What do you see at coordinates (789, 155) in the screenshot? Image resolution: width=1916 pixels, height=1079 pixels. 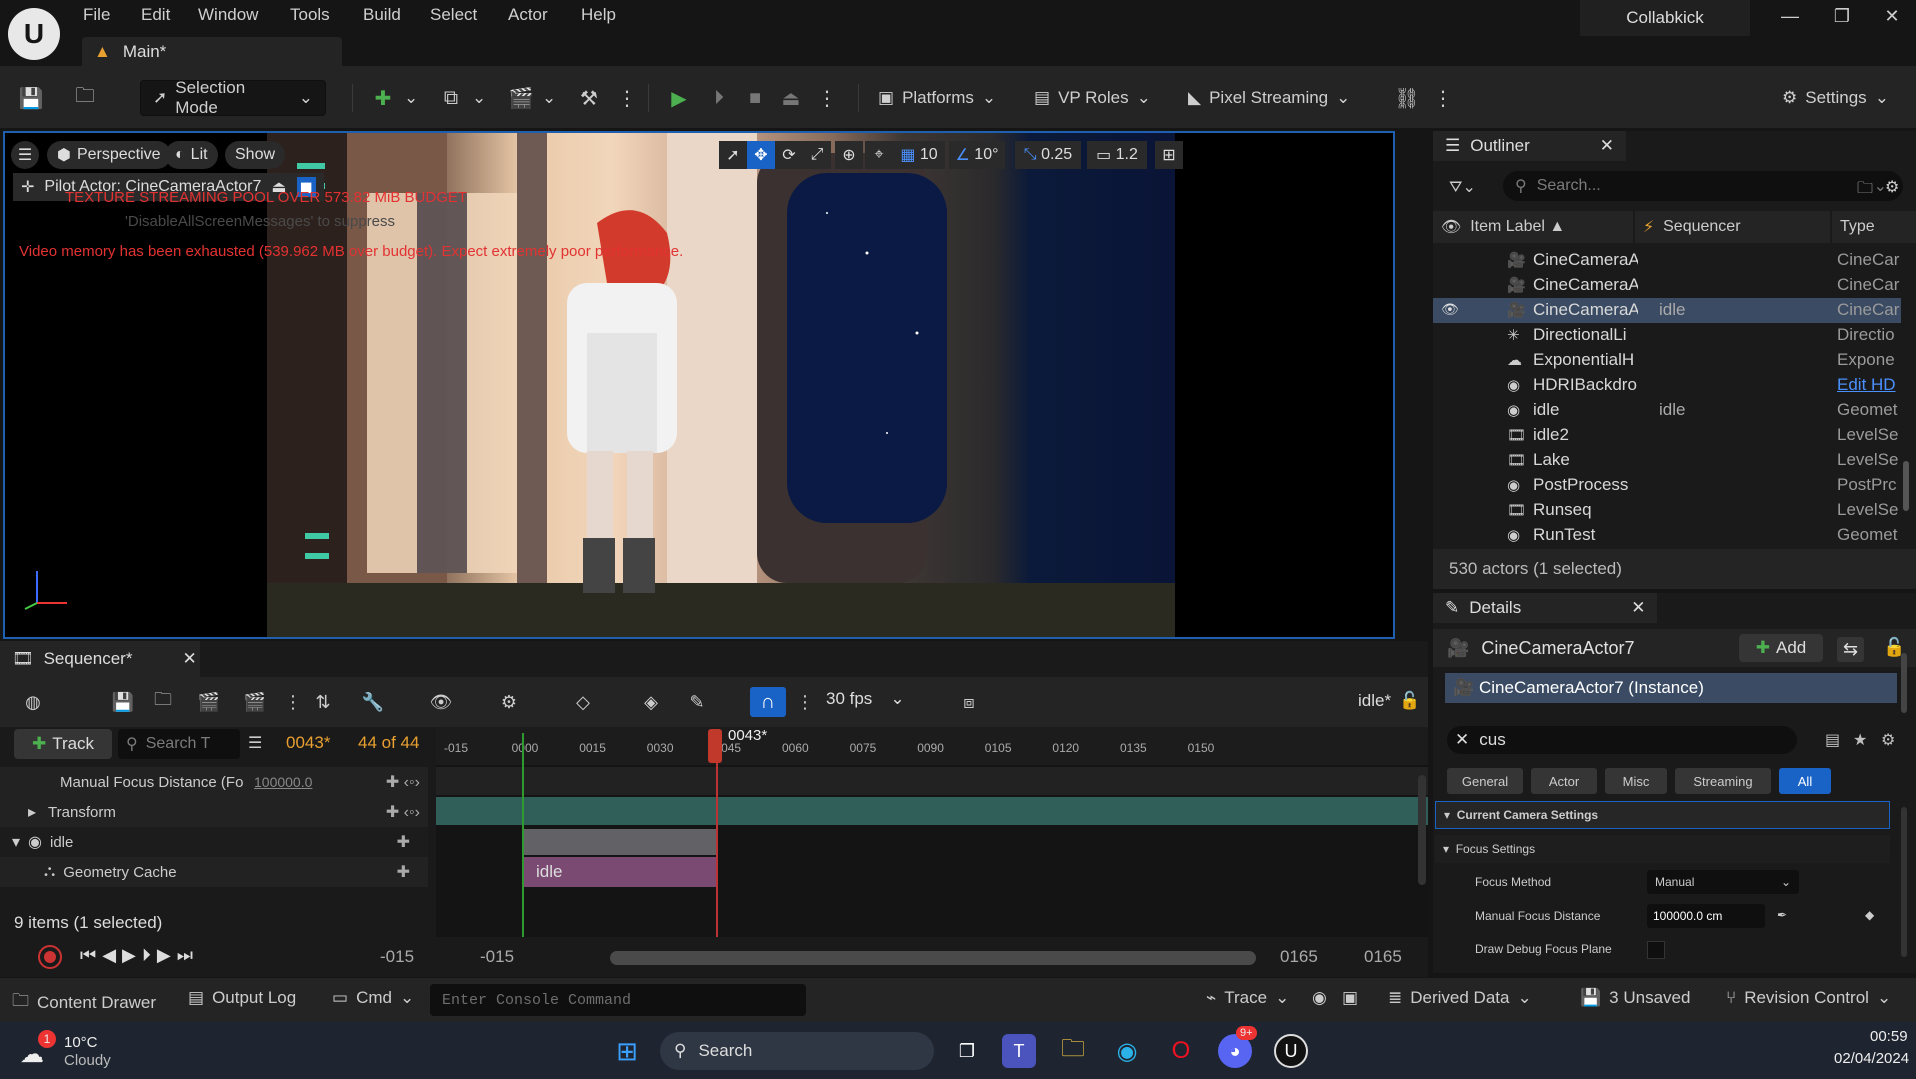 I see `rotate-mode-button: ⟳` at bounding box center [789, 155].